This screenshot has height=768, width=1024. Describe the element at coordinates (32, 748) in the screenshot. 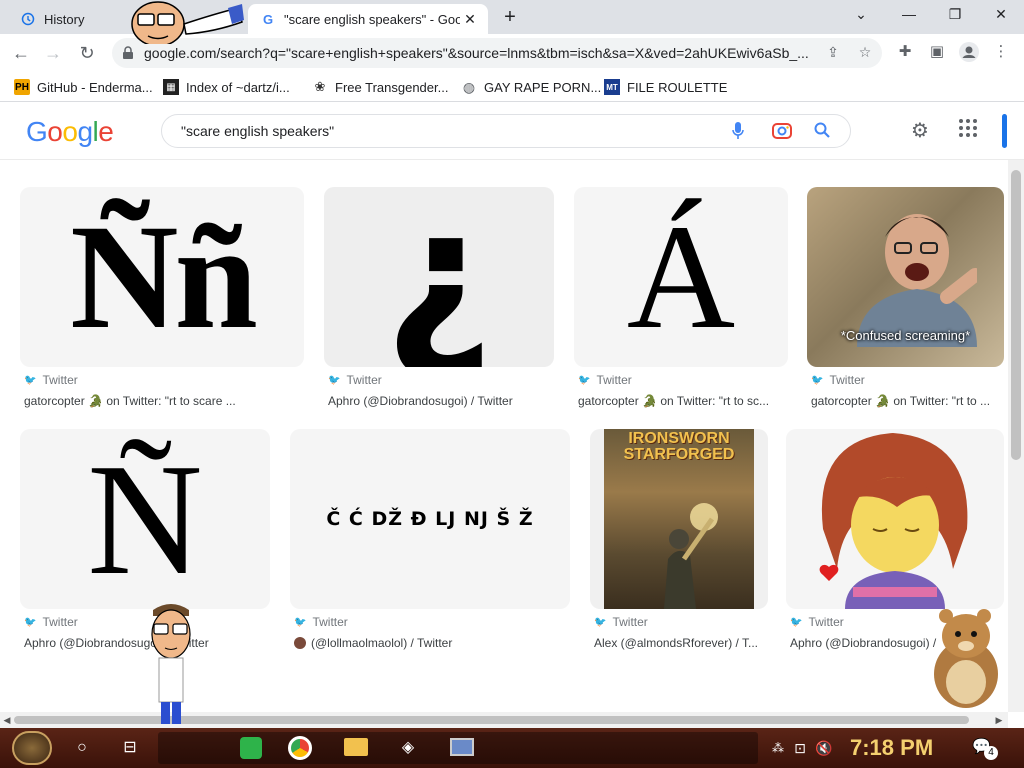

I see `start-button` at that location.